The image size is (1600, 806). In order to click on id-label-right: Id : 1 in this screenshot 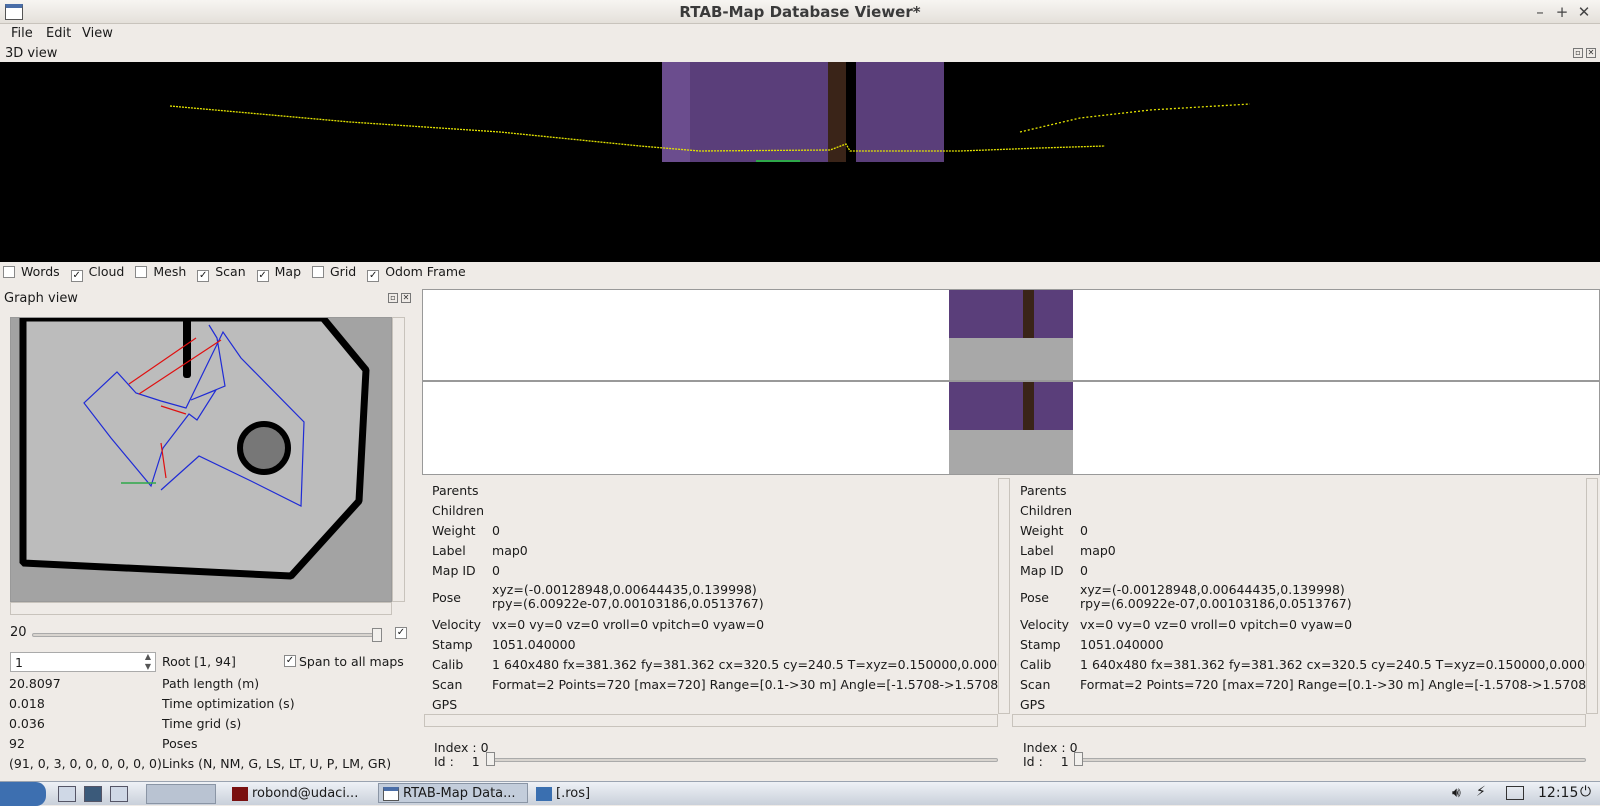, I will do `click(1046, 761)`.